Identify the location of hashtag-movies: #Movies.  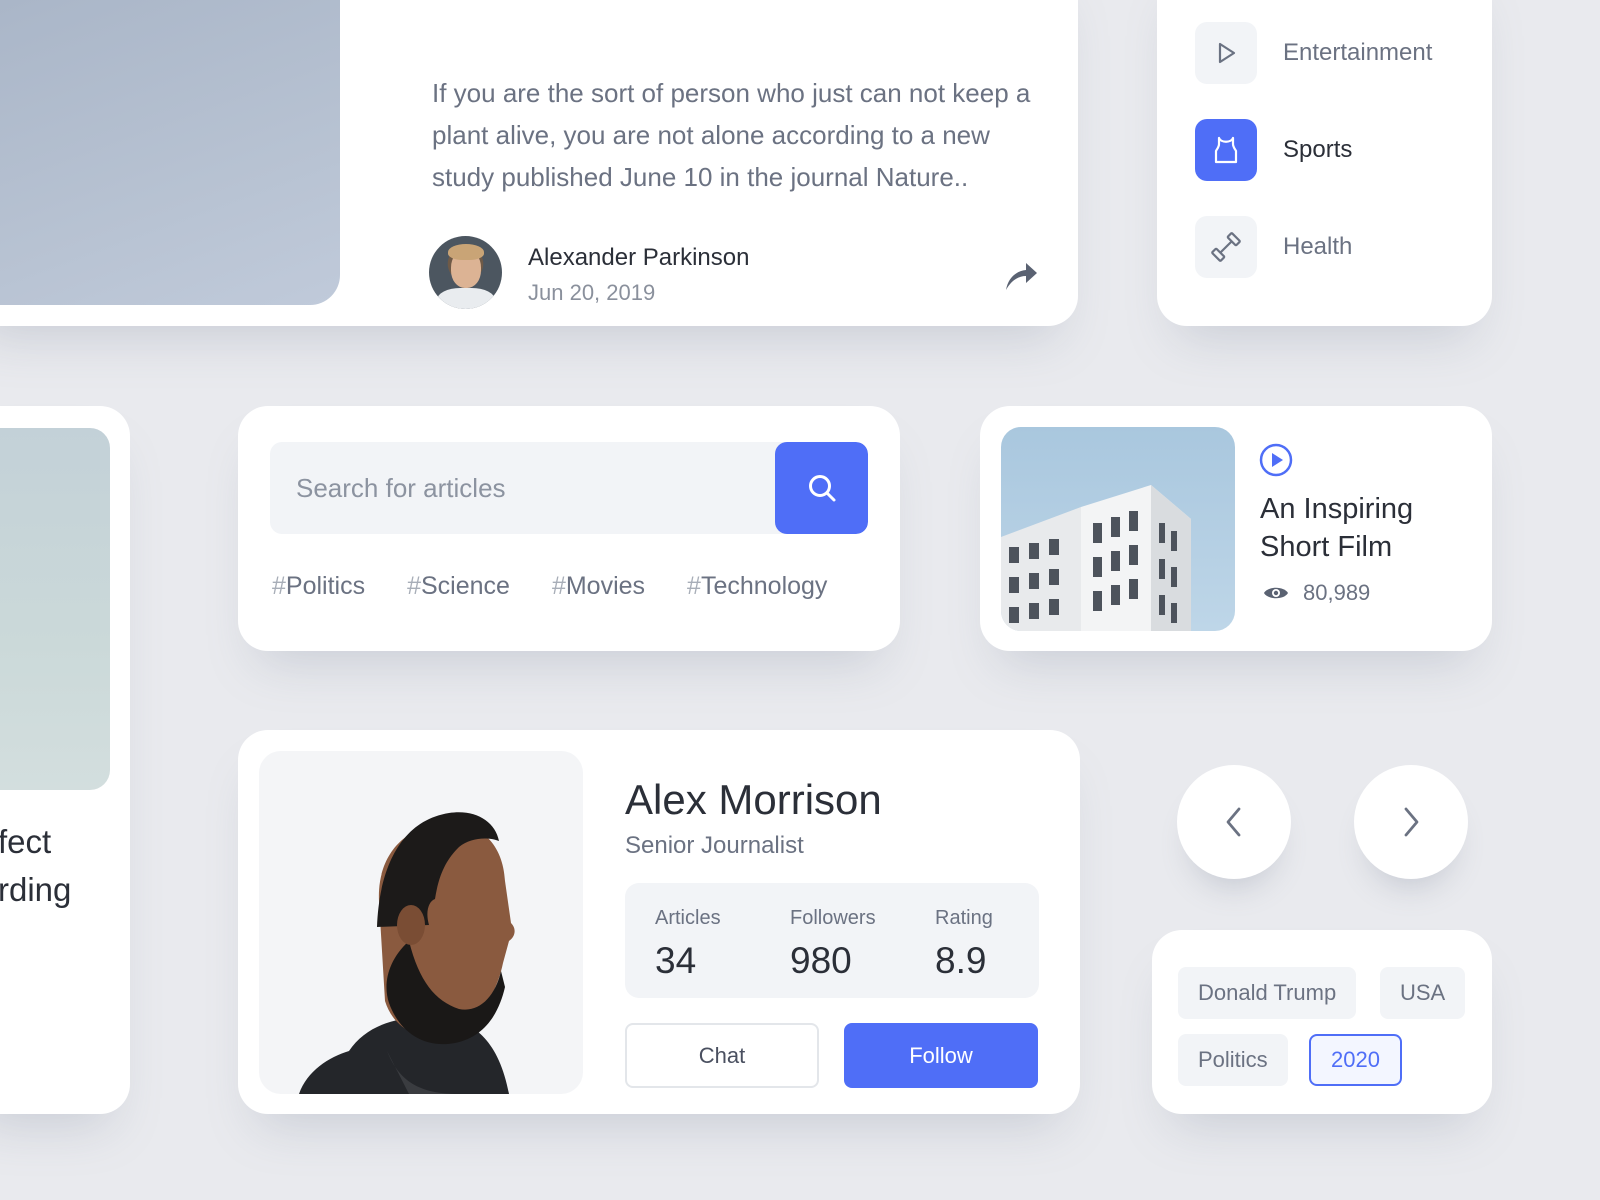
(598, 586).